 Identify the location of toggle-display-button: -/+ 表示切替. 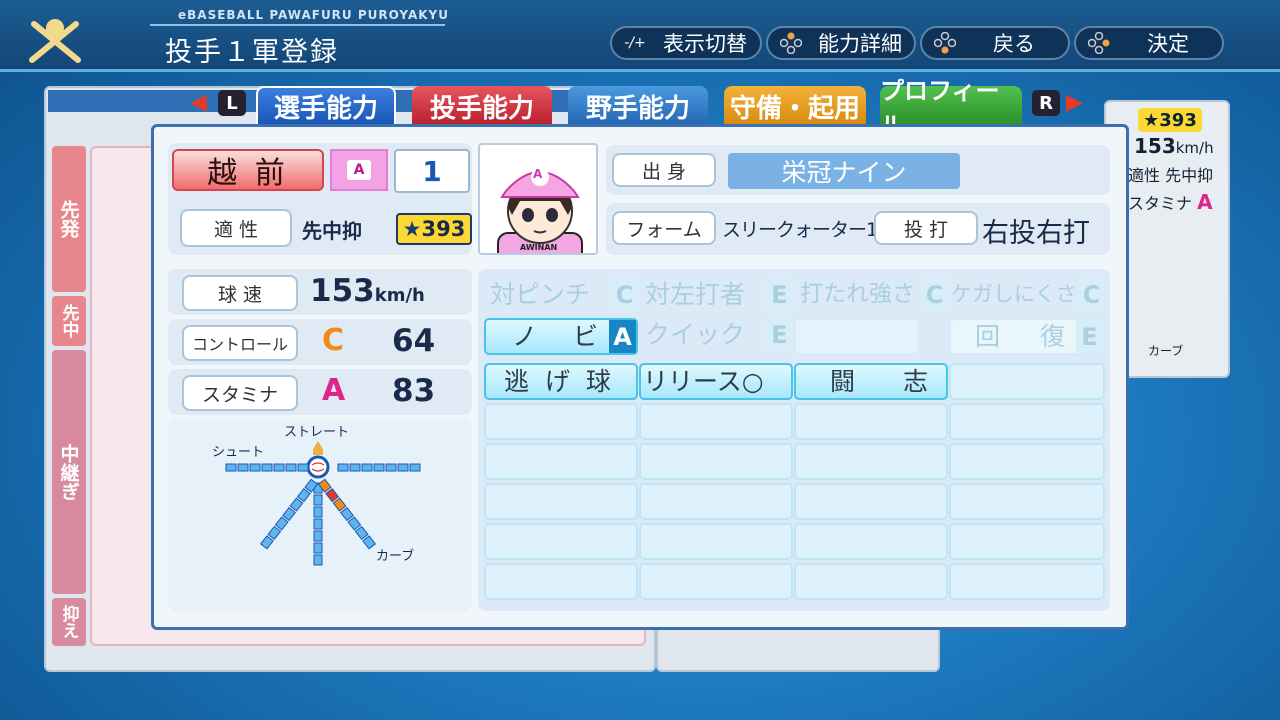
(686, 43).